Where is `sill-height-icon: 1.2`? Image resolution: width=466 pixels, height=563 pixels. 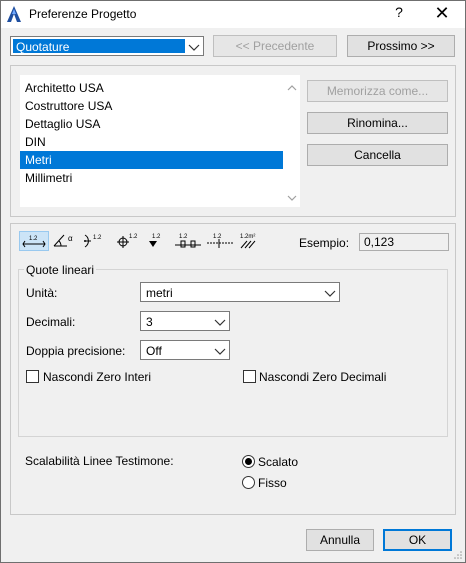
sill-height-icon: 1.2 is located at coordinates (220, 241).